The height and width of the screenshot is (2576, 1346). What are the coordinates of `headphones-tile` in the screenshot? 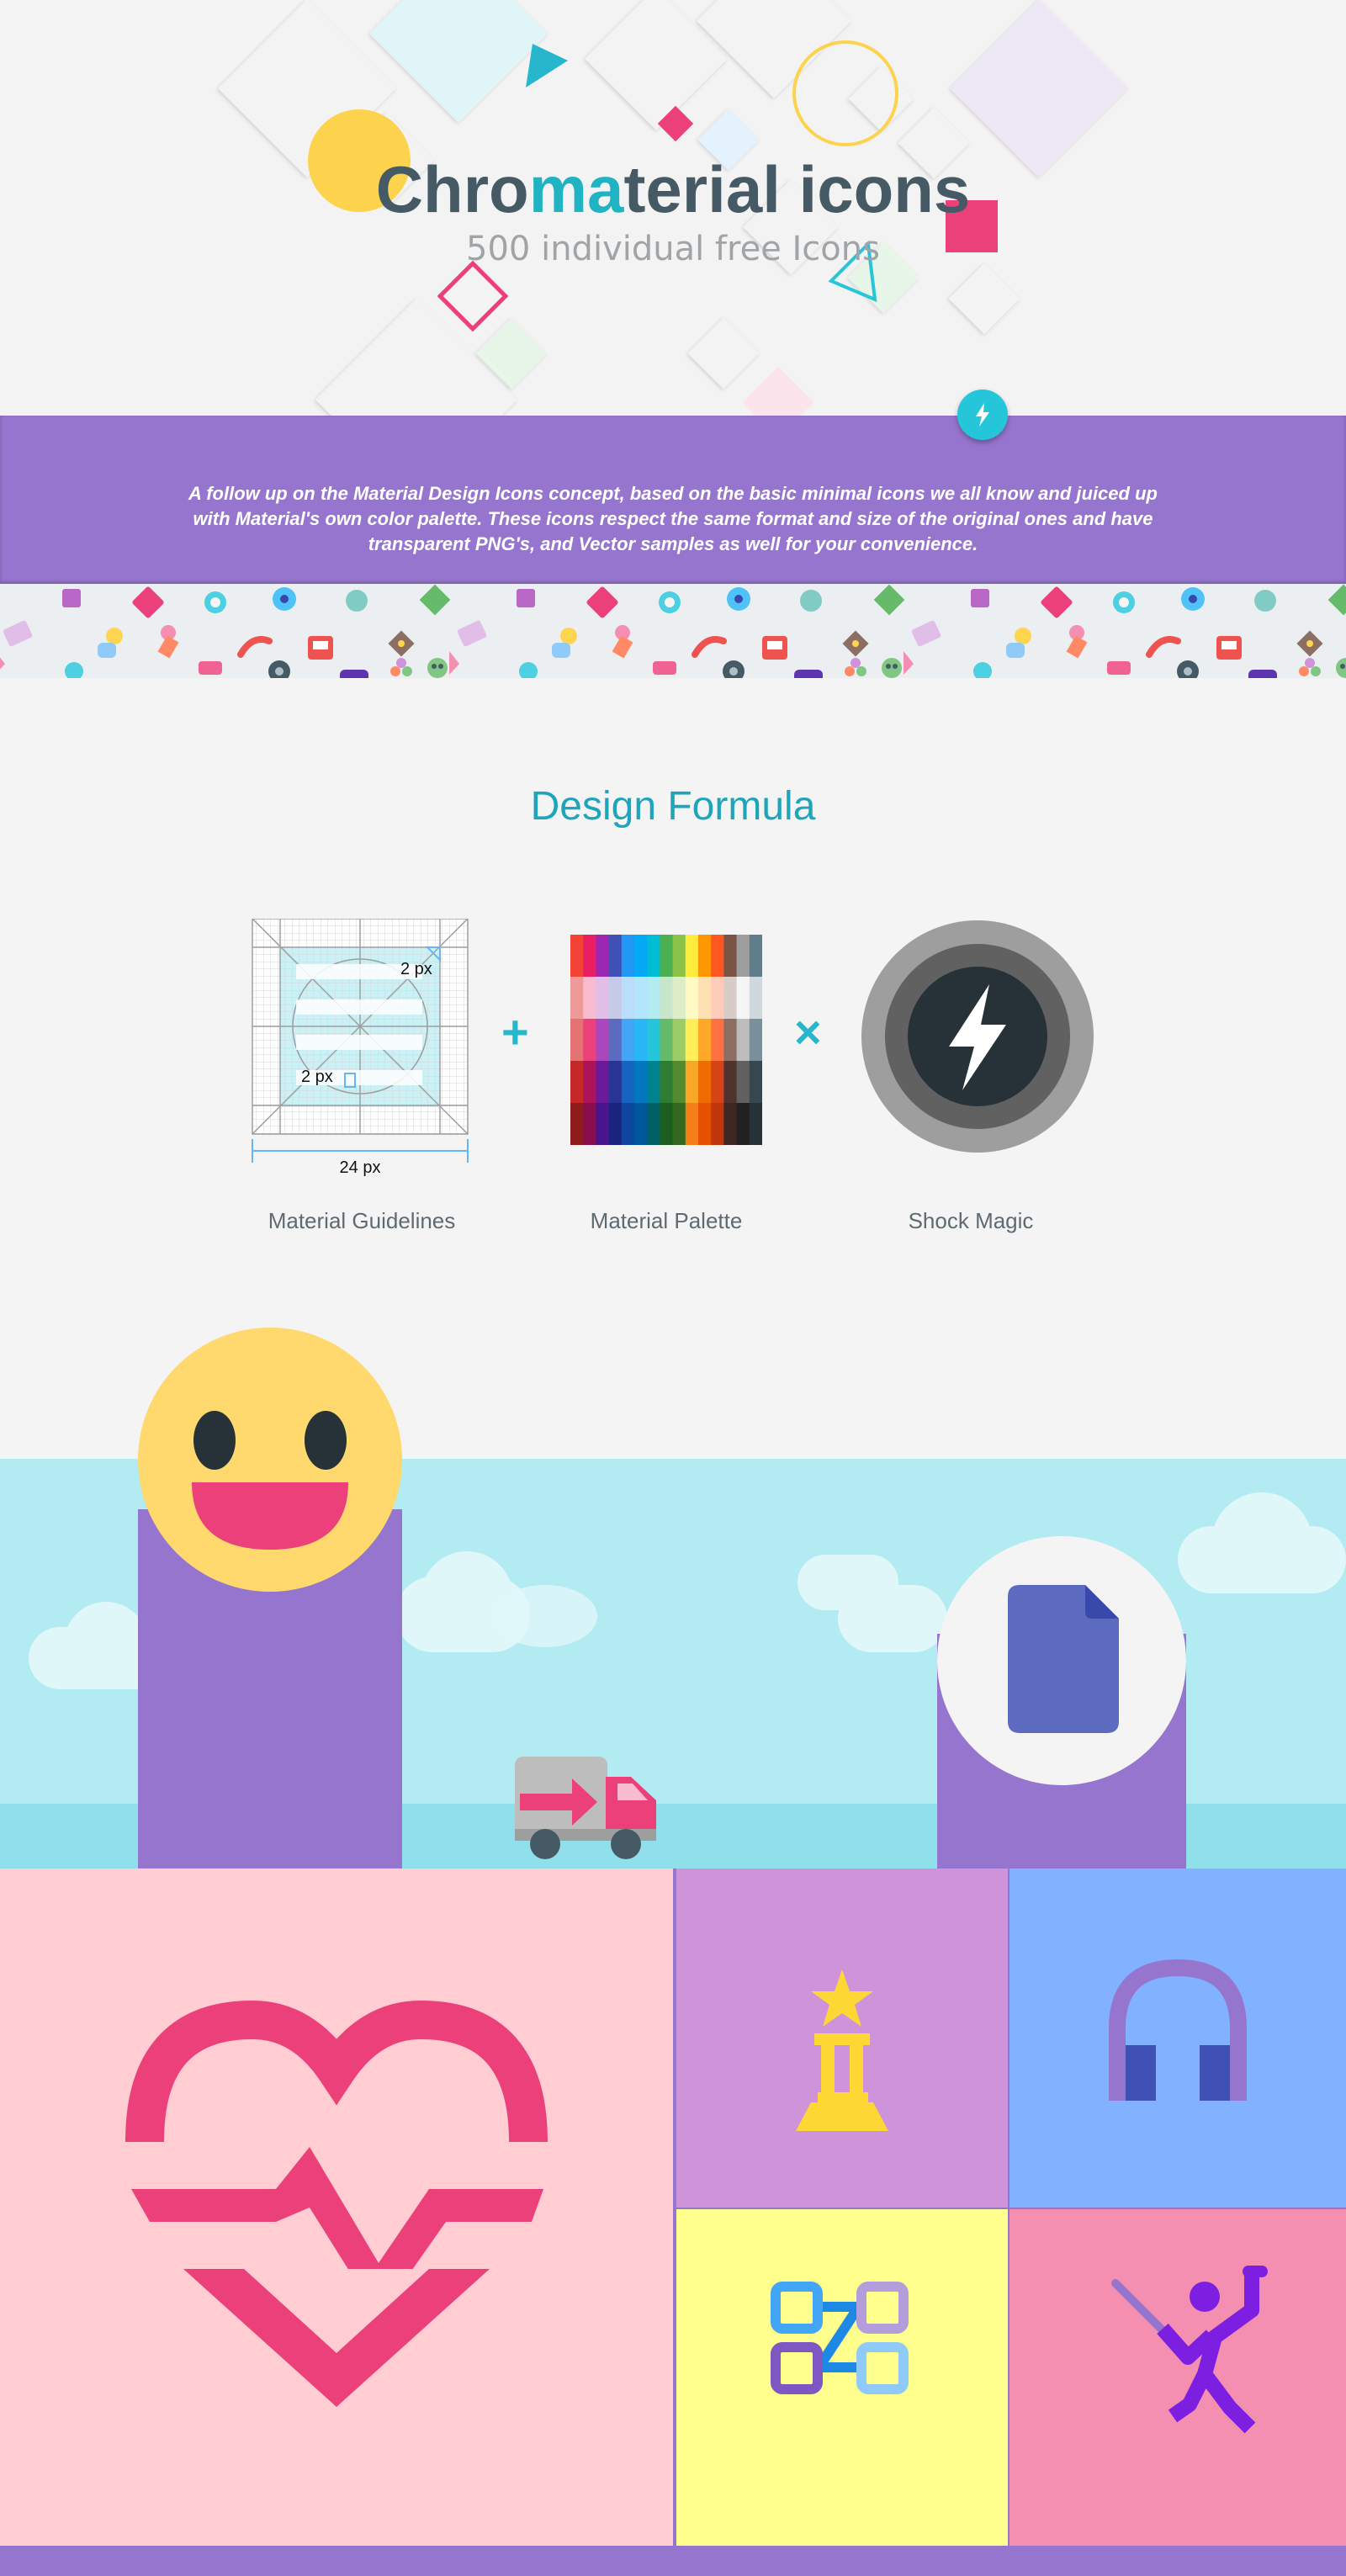 It's located at (1178, 2038).